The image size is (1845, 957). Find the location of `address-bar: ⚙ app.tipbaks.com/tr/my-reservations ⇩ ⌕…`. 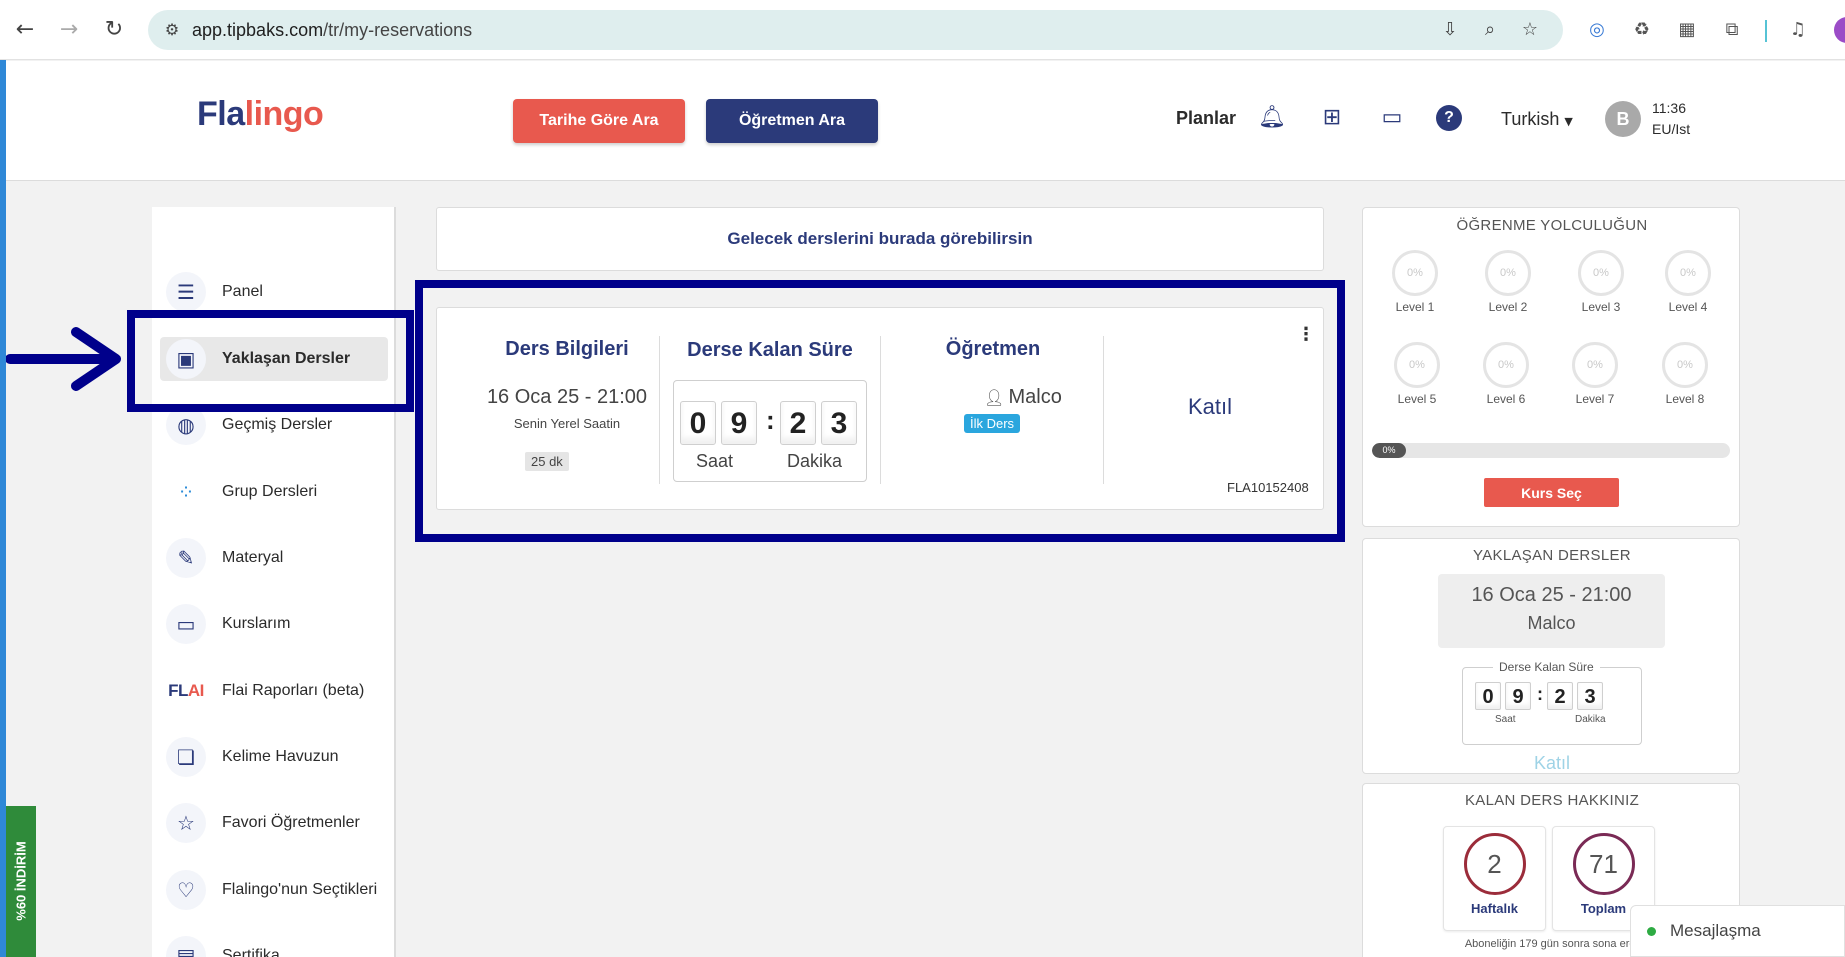

address-bar: ⚙ app.tipbaks.com/tr/my-reservations ⇩ ⌕… is located at coordinates (855, 30).